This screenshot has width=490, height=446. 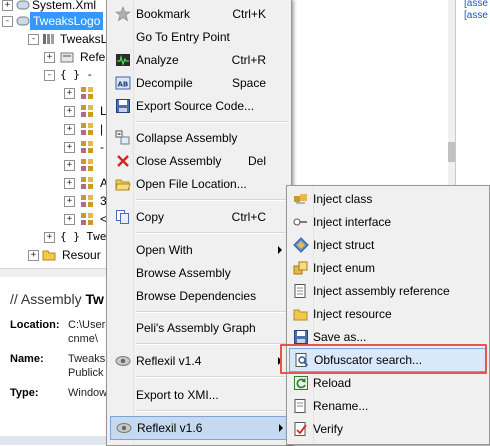 What do you see at coordinates (387, 222) in the screenshot?
I see `submenu-item-inject-interface: Inject interface` at bounding box center [387, 222].